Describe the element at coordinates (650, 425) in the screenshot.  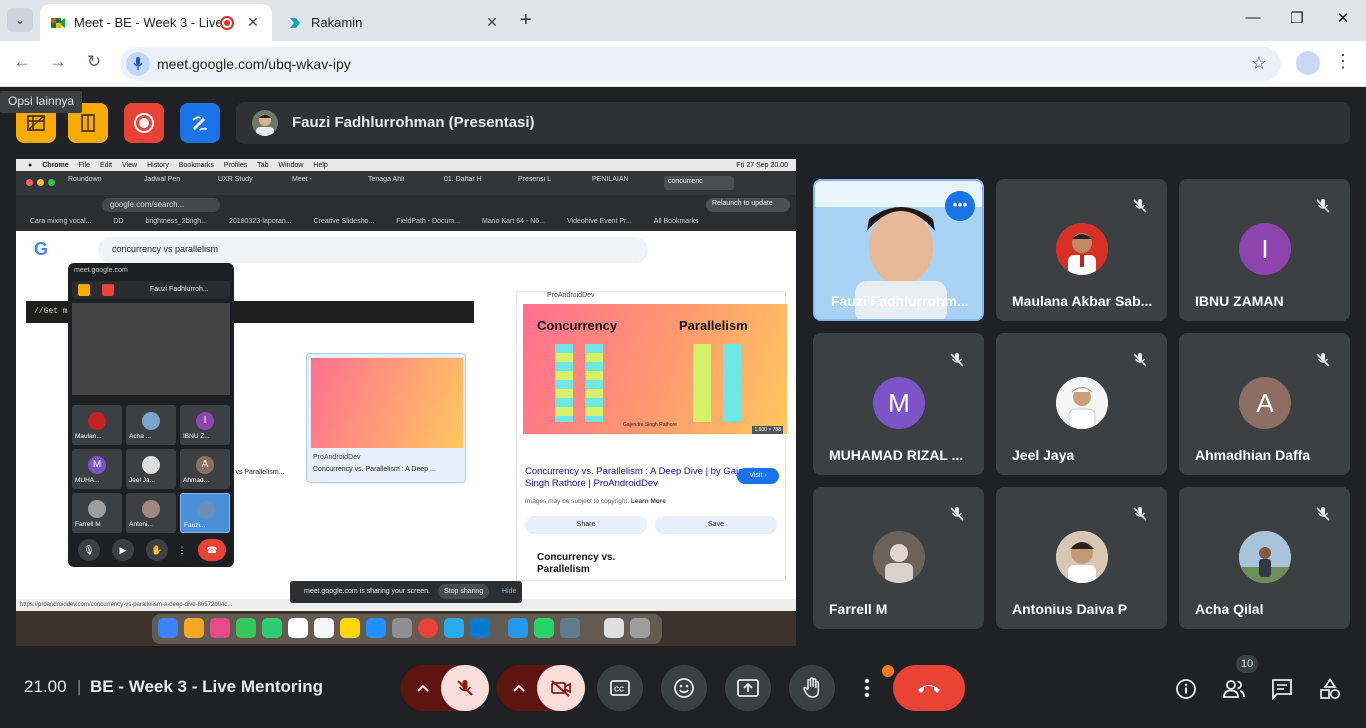
I see `image-credit: Gajendra Singh Rathore` at that location.